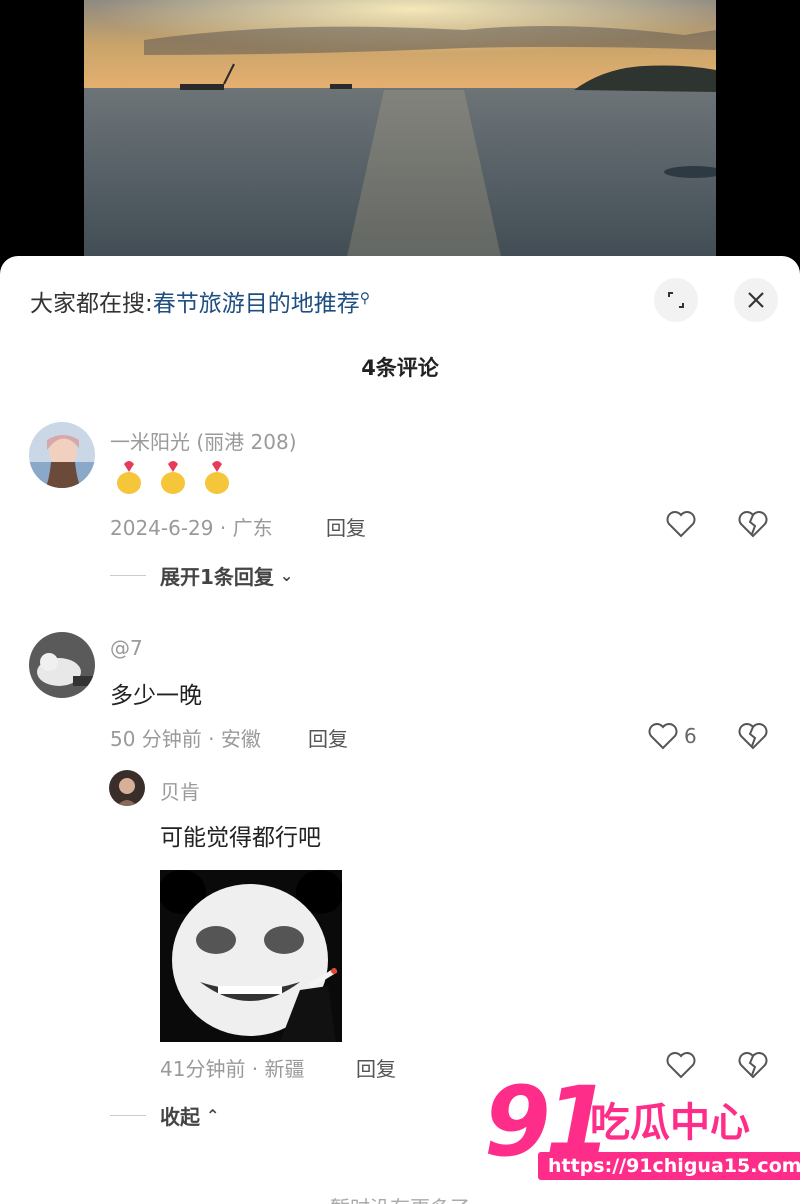 Image resolution: width=800 pixels, height=1204 pixels. I want to click on collapse-replies-button: 收起 ⌃, so click(164, 1115).